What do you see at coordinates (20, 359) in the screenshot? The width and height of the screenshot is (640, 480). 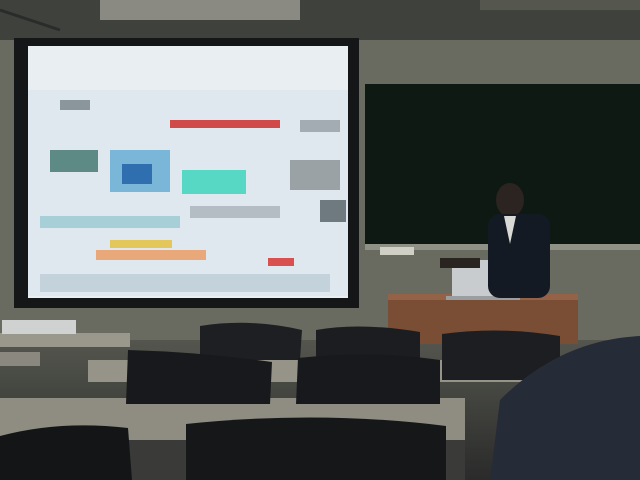 I see `desk-left-lower` at bounding box center [20, 359].